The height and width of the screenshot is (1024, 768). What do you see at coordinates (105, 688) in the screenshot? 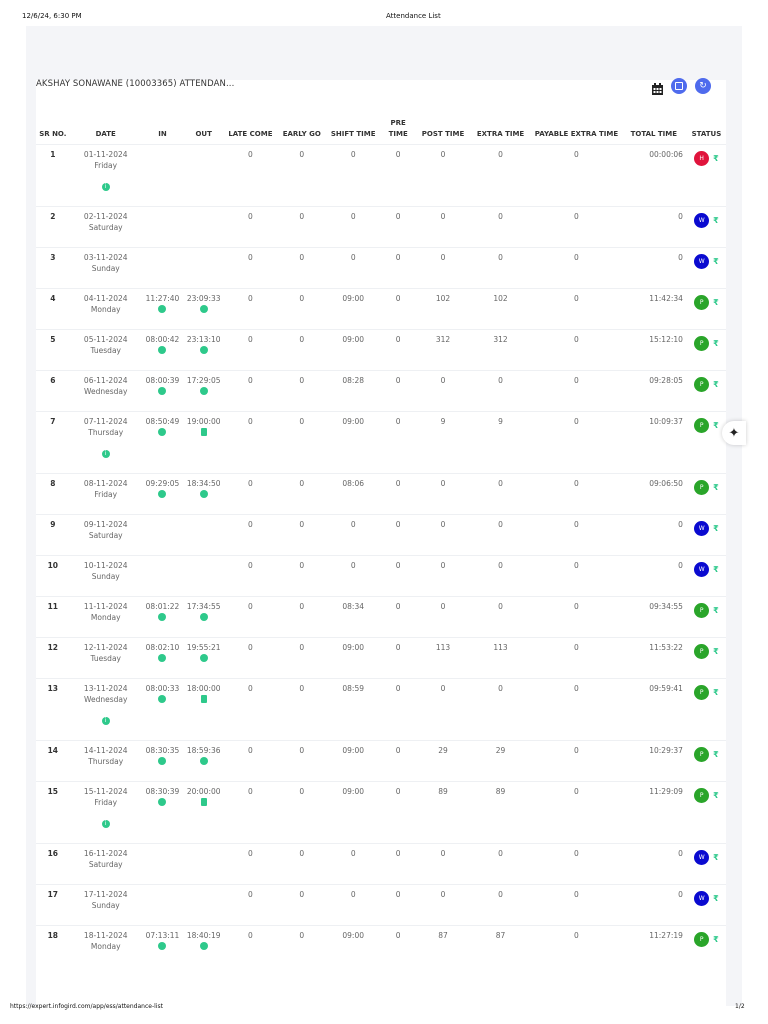
I see `date: 13-11-2024` at bounding box center [105, 688].